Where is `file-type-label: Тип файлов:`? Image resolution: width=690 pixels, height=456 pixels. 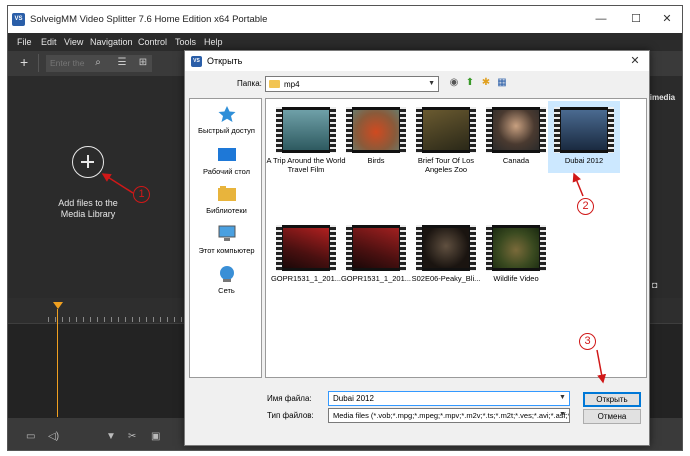 file-type-label: Тип файлов: is located at coordinates (290, 415).